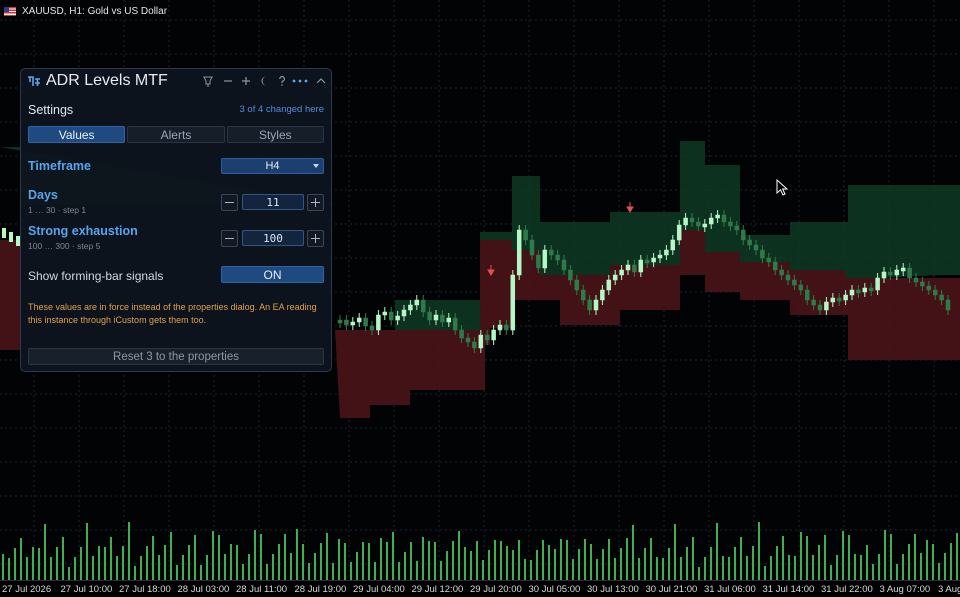 Image resolution: width=960 pixels, height=597 pixels. Describe the element at coordinates (43, 195) in the screenshot. I see `days-label: Days` at that location.